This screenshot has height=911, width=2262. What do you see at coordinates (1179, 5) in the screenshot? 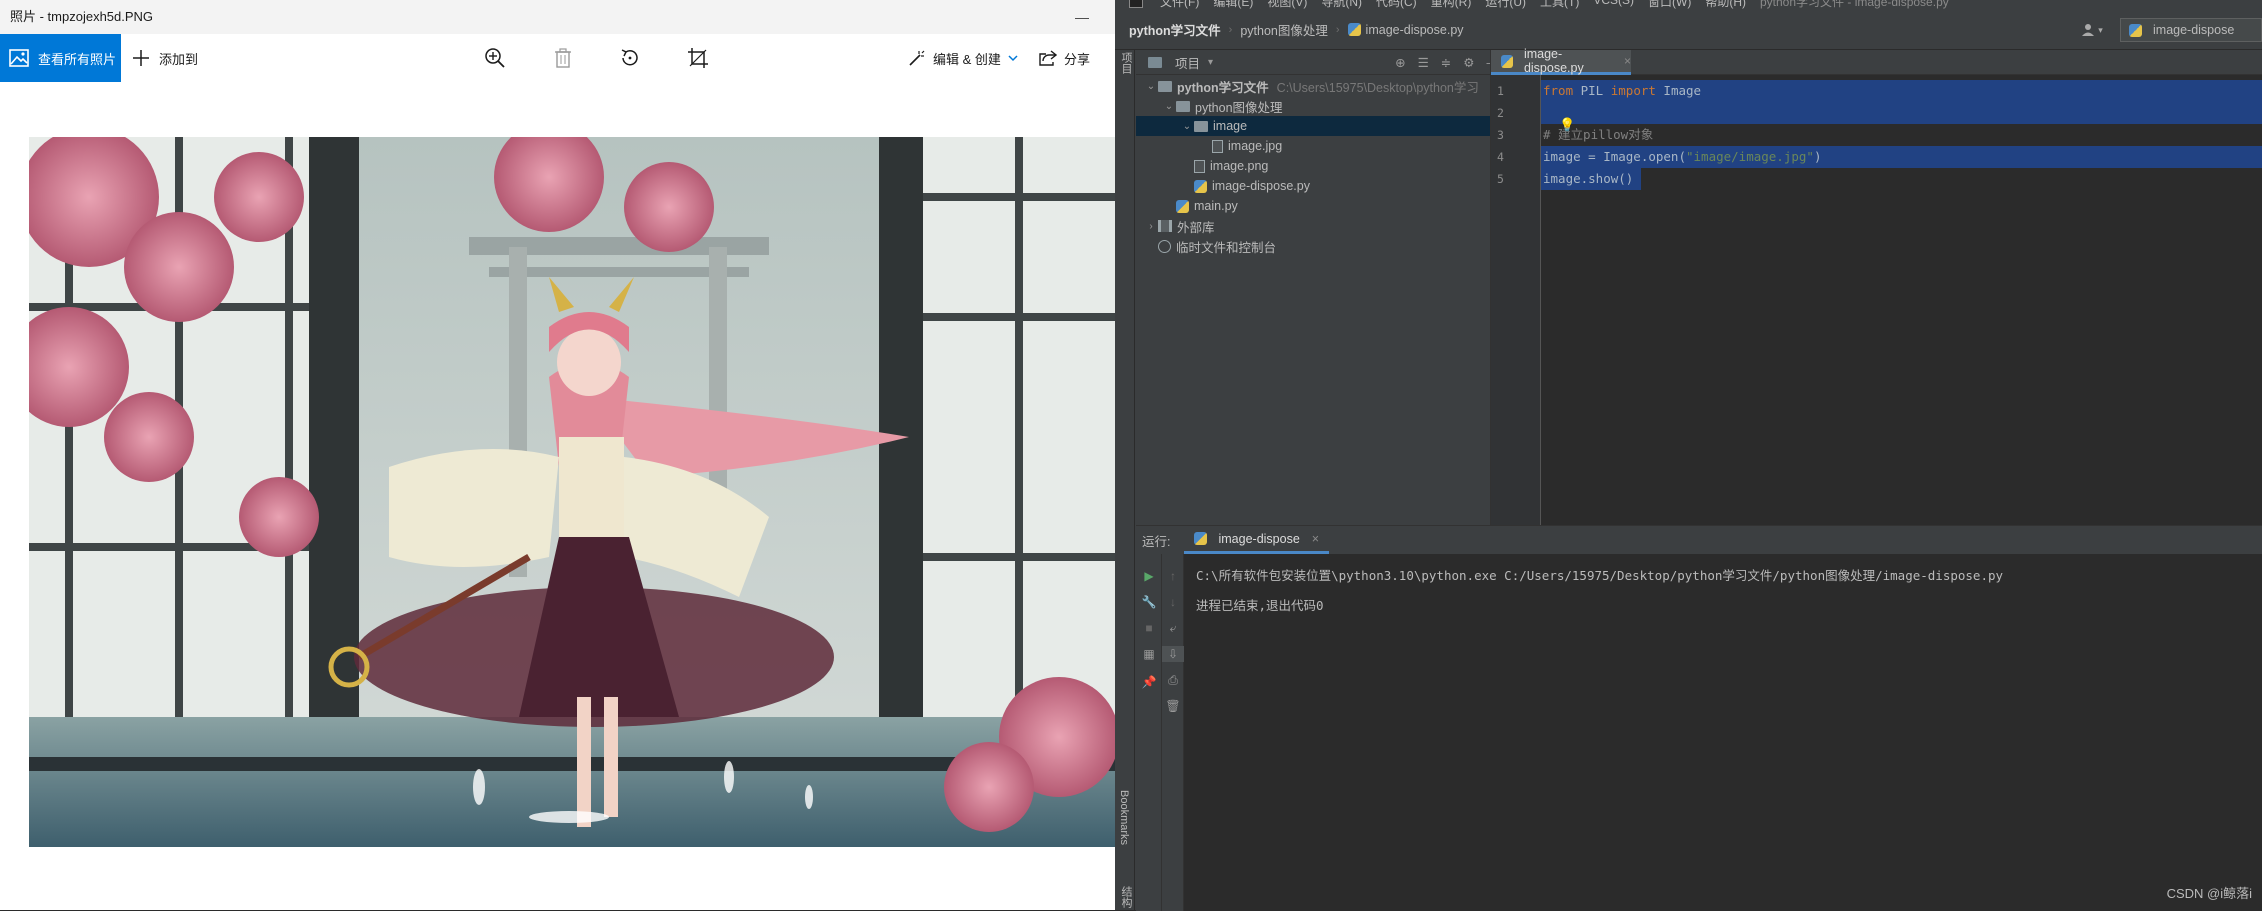
I see `menu-item: 文件(F)` at bounding box center [1179, 5].